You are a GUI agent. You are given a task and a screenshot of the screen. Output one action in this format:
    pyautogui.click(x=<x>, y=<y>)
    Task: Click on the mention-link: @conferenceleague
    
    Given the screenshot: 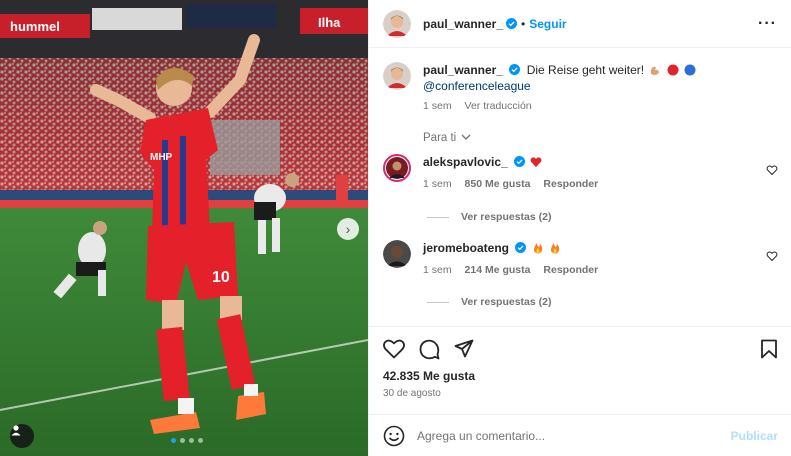 What is the action you would take?
    pyautogui.click(x=559, y=86)
    